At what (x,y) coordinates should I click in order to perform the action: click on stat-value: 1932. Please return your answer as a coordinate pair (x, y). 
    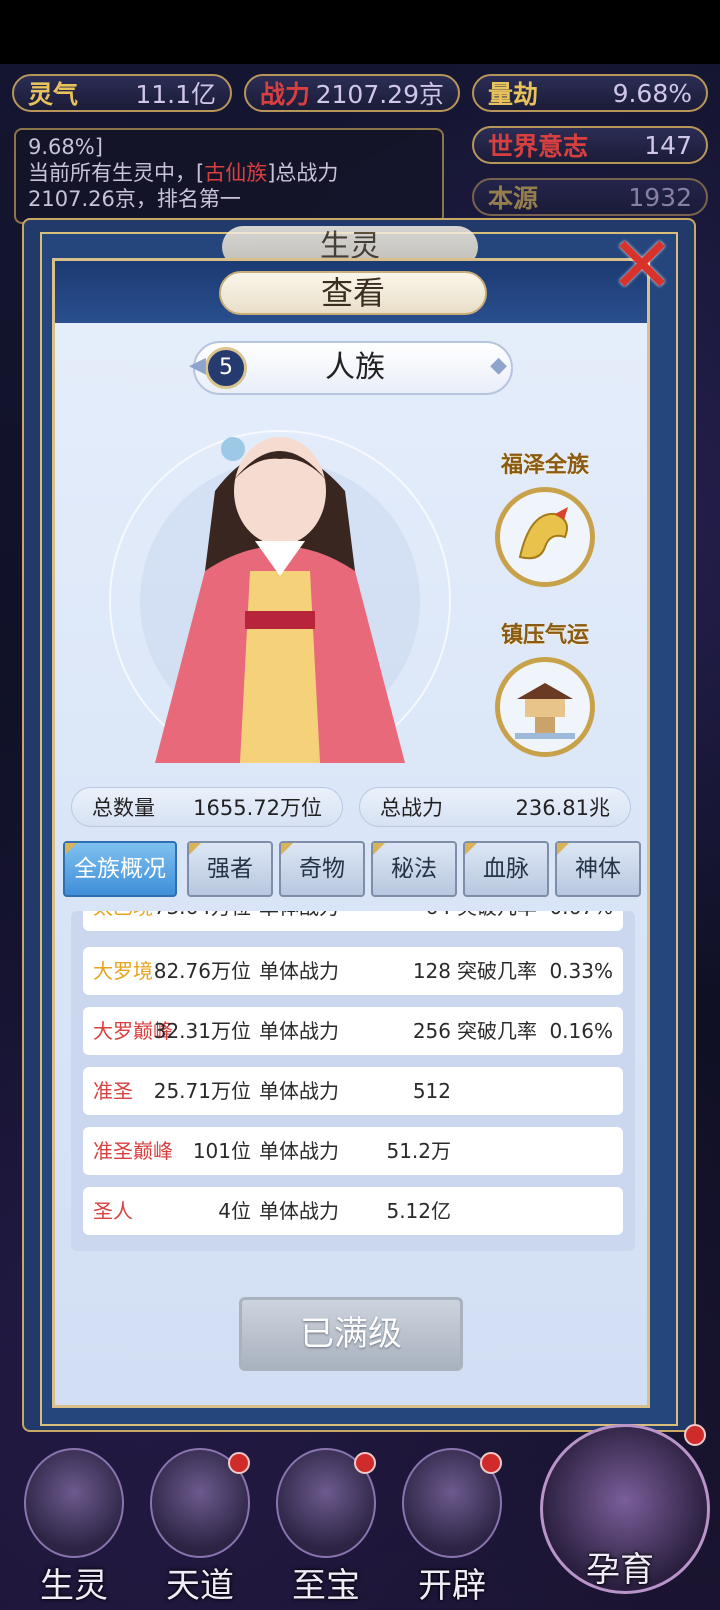
    Looking at the image, I should click on (660, 197).